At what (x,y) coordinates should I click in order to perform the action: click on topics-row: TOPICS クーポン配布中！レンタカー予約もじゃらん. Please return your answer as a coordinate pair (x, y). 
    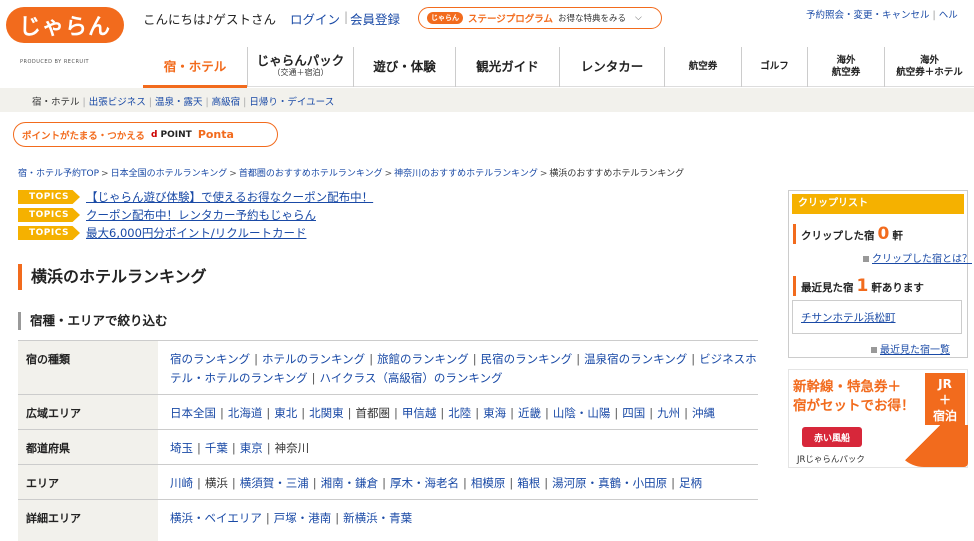
    Looking at the image, I should click on (318, 215).